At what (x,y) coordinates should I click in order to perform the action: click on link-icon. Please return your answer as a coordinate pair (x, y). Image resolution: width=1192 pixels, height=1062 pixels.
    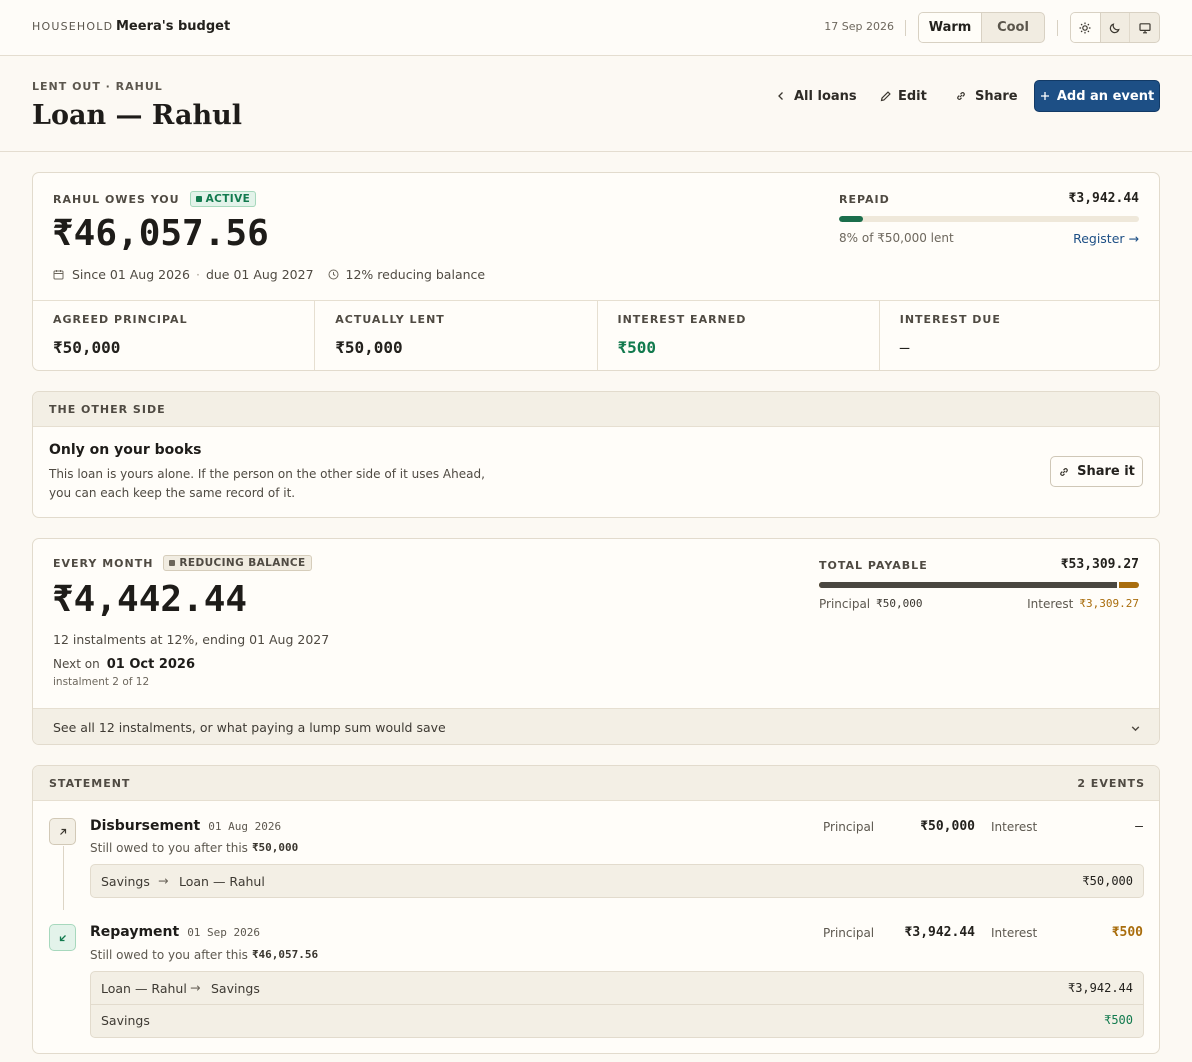
    Looking at the image, I should click on (1064, 471).